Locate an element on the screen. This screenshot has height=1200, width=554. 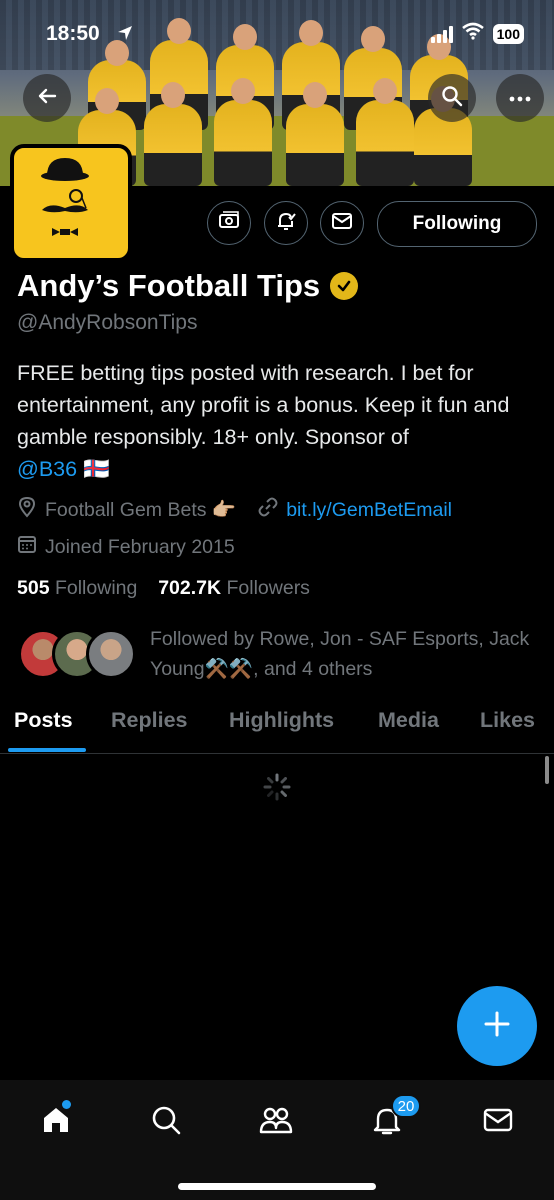
location-arrow-icon is located at coordinates (125, 35).